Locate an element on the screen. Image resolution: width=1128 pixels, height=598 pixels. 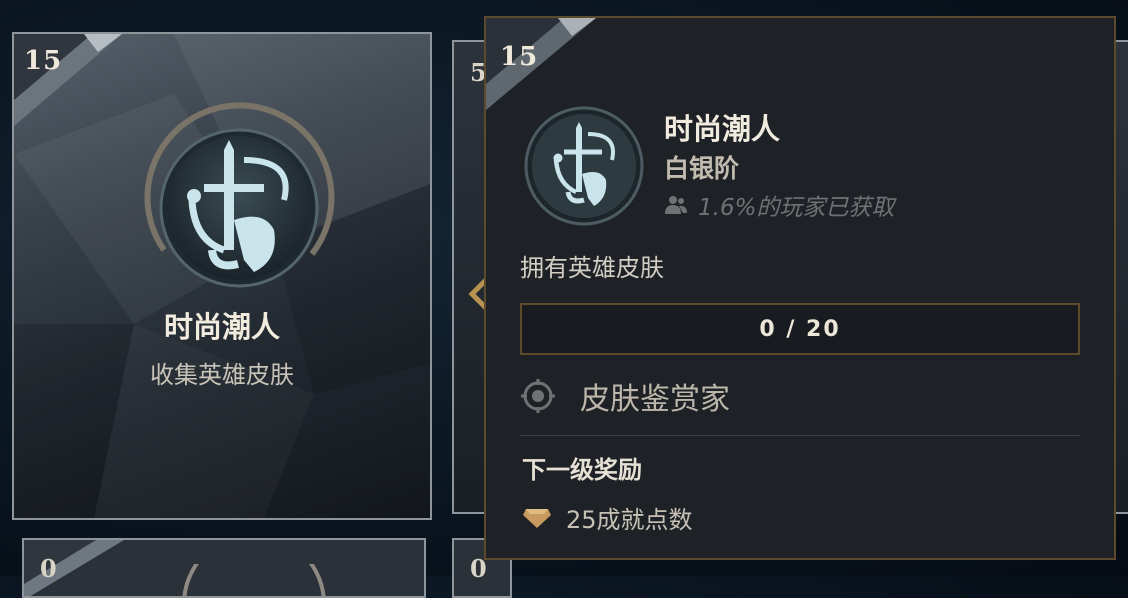
players-obtained-text: 1.6%的玩家已获取 is located at coordinates (796, 208).